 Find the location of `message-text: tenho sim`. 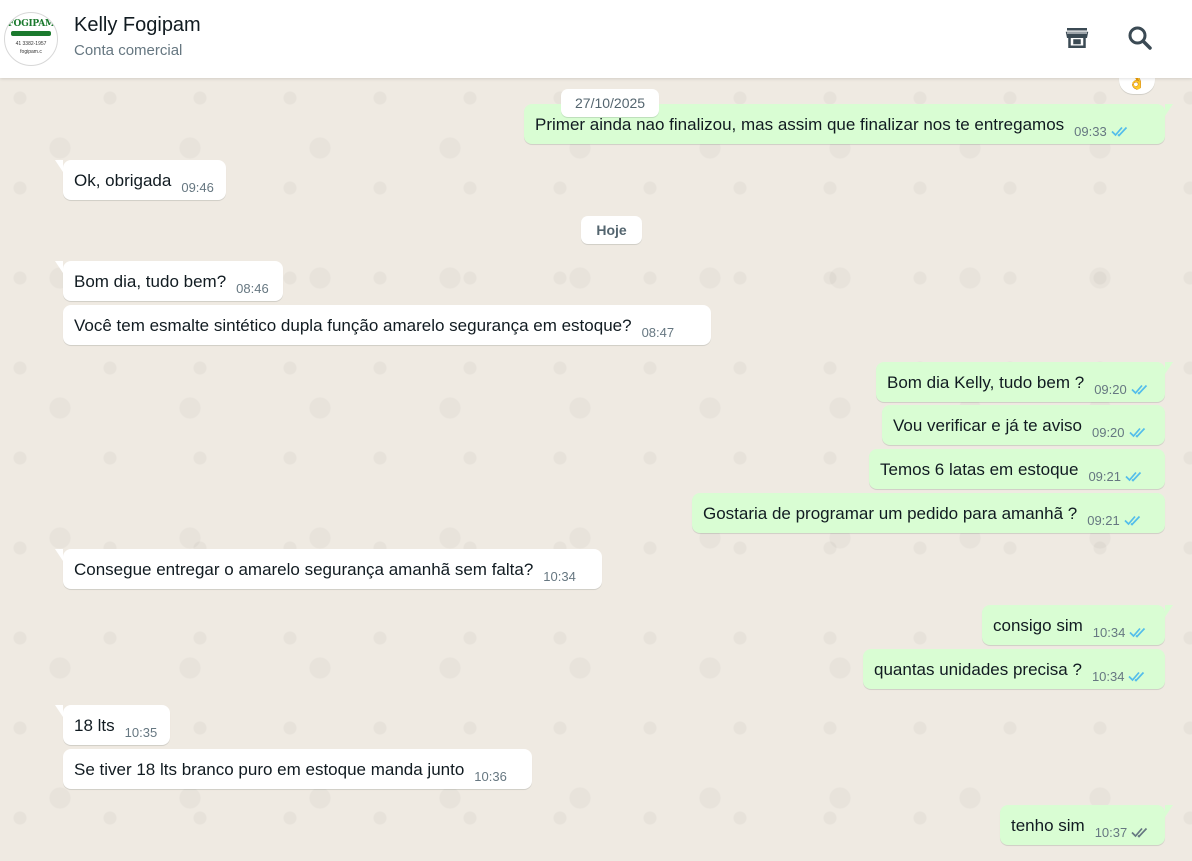

message-text: tenho sim is located at coordinates (1048, 825).